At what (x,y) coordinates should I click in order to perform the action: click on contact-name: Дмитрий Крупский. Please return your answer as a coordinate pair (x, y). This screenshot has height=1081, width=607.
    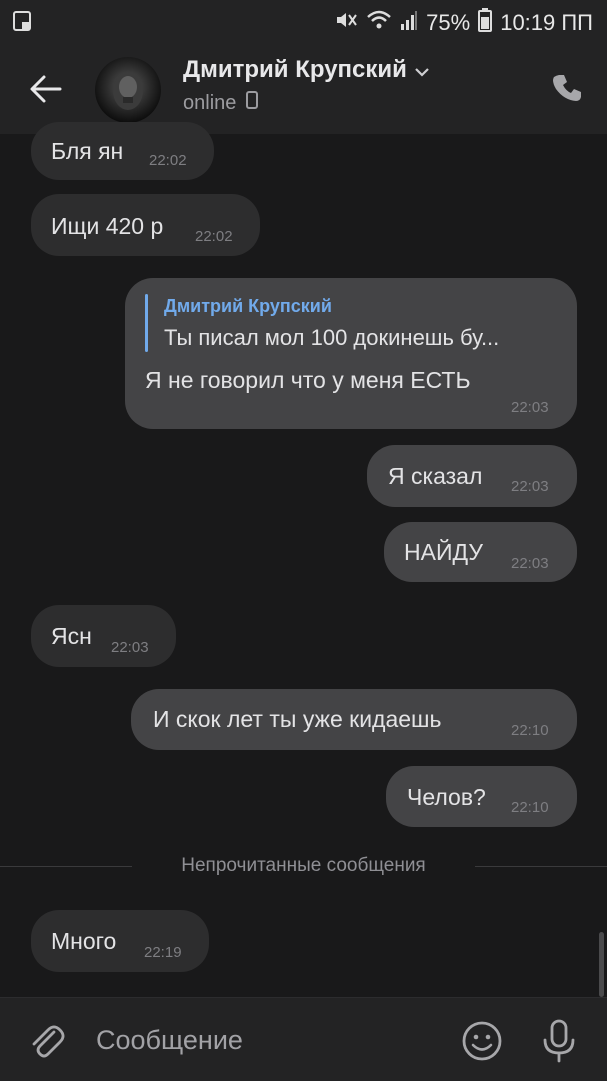
    Looking at the image, I should click on (306, 70).